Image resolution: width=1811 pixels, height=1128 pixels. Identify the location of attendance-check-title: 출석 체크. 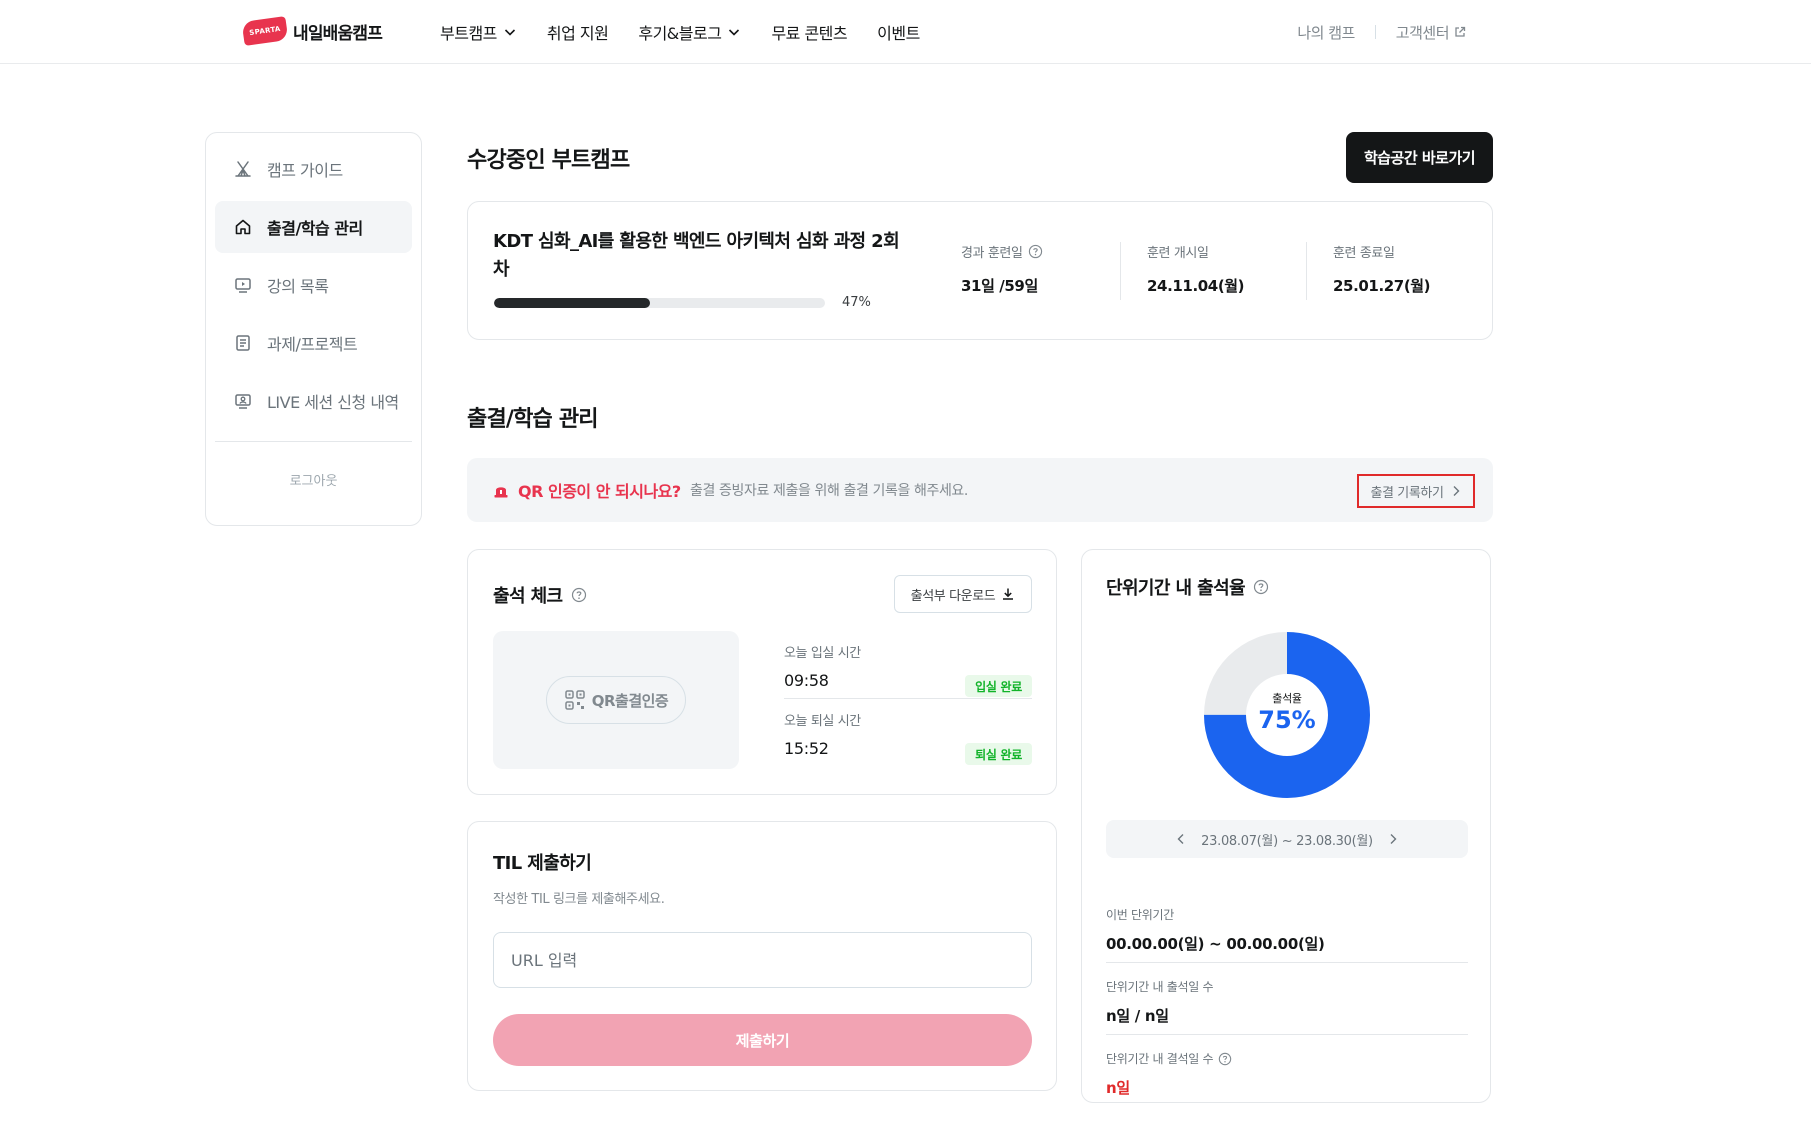
(540, 595).